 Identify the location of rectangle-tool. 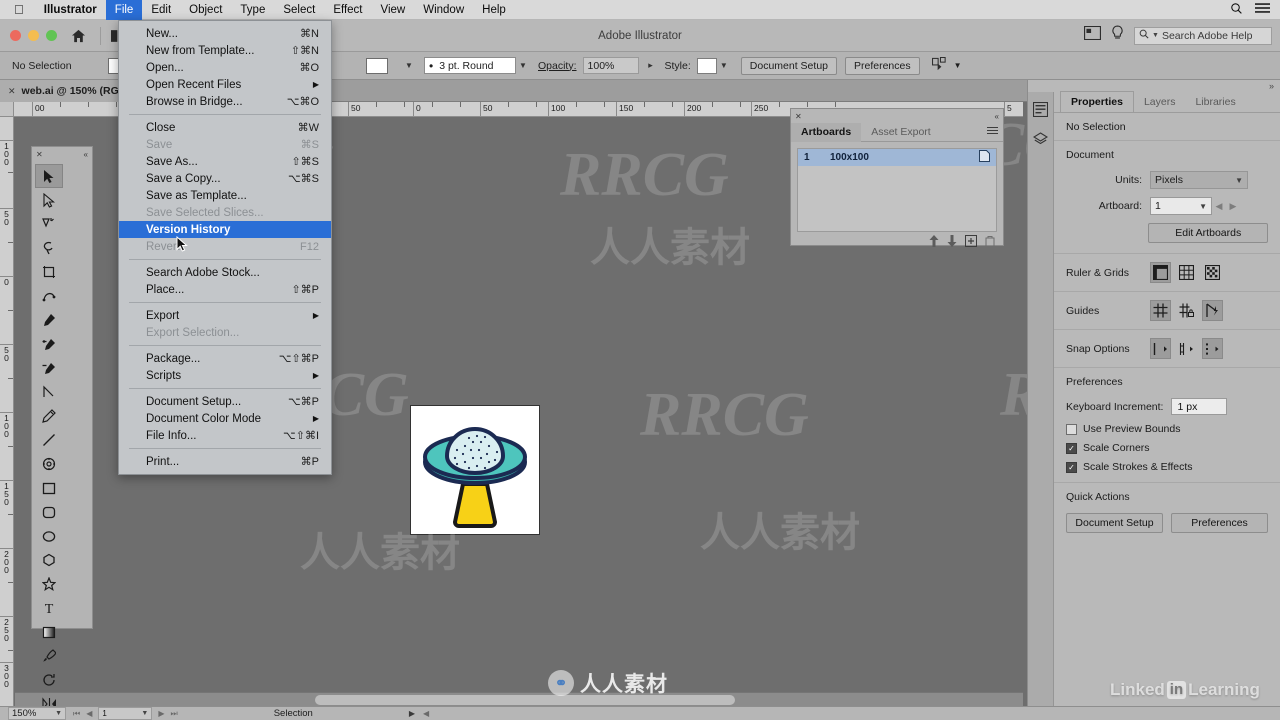
(49, 488).